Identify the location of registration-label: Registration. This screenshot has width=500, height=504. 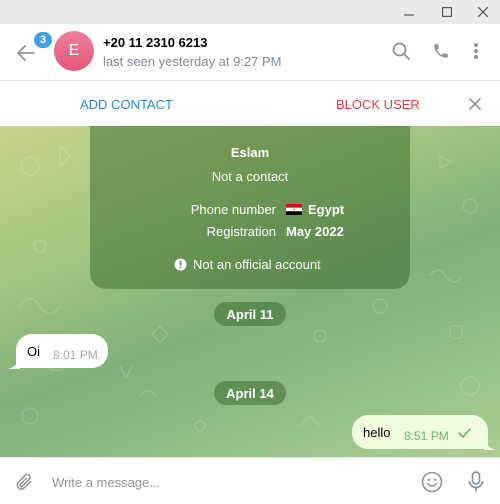
(241, 231).